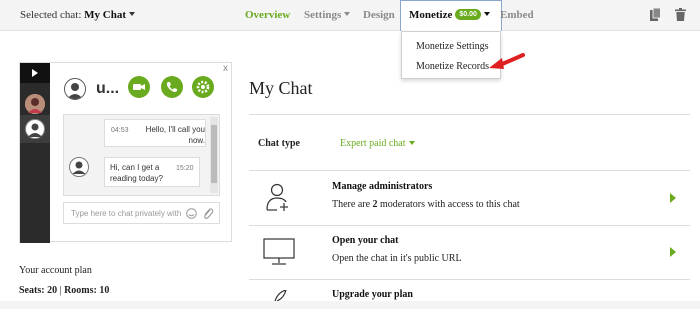  Describe the element at coordinates (382, 186) in the screenshot. I see `row-title: Manage administrators` at that location.